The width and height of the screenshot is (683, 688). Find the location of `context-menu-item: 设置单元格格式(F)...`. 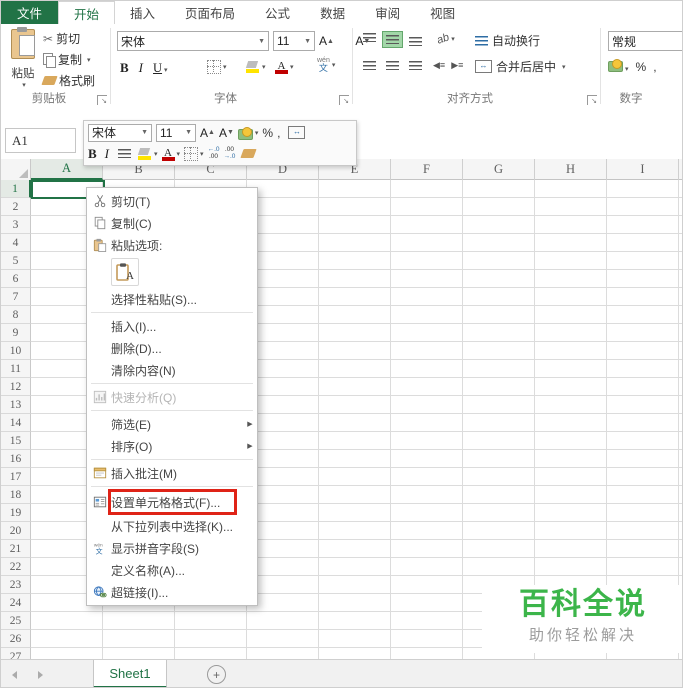

context-menu-item: 设置单元格格式(F)... is located at coordinates (172, 502).